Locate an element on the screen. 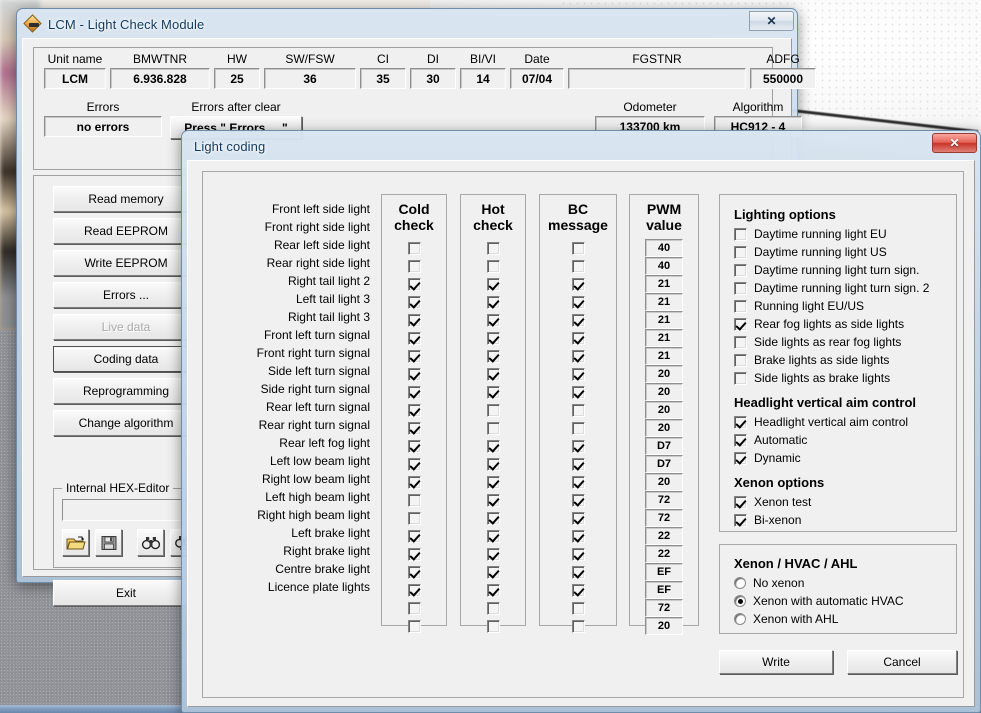 This screenshot has height=713, width=981. xenon-hvac-row: No xenon is located at coordinates (845, 583).